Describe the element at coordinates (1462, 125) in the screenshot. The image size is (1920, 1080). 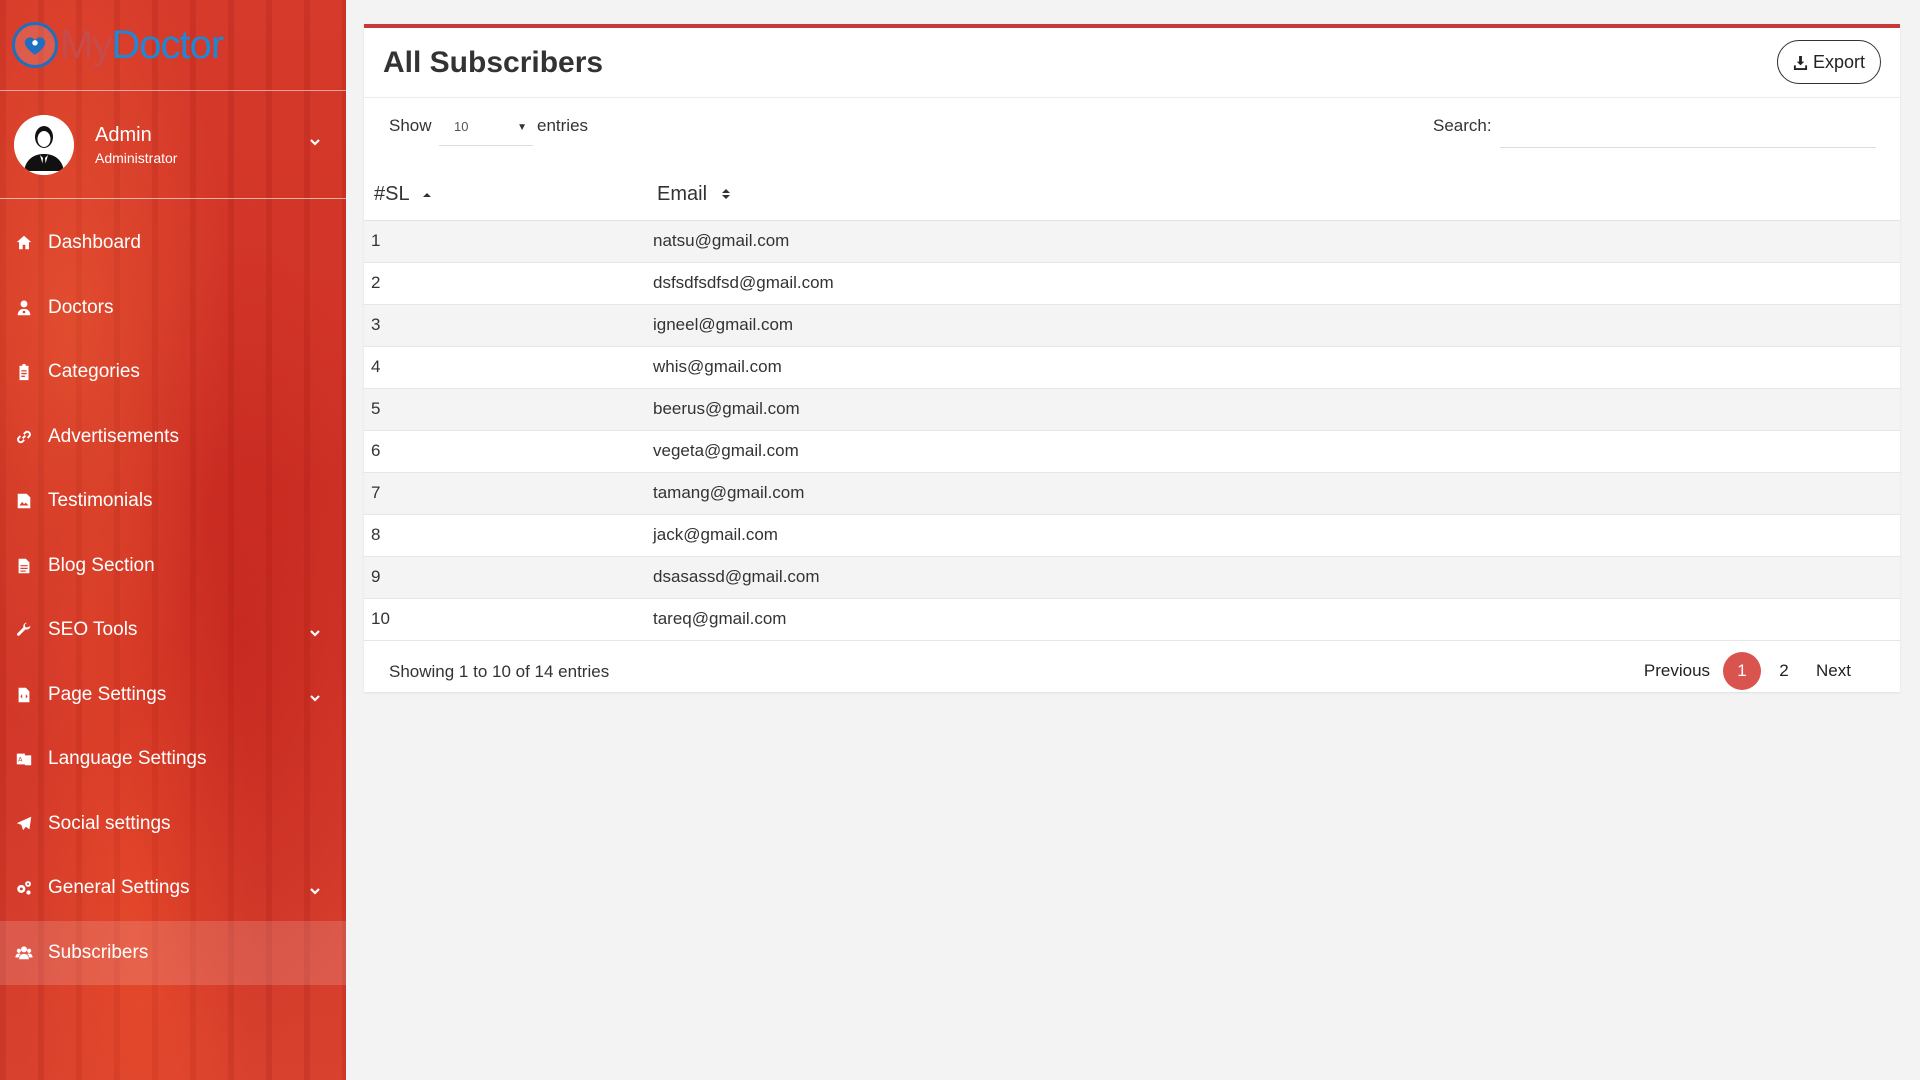
I see `search-label: Search:` at that location.